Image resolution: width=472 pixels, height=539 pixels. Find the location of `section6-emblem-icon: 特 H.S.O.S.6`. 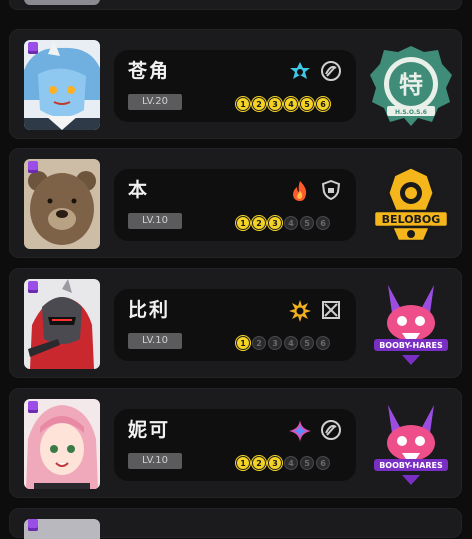

section6-emblem-icon: 特 H.S.O.S.6 is located at coordinates (411, 86).